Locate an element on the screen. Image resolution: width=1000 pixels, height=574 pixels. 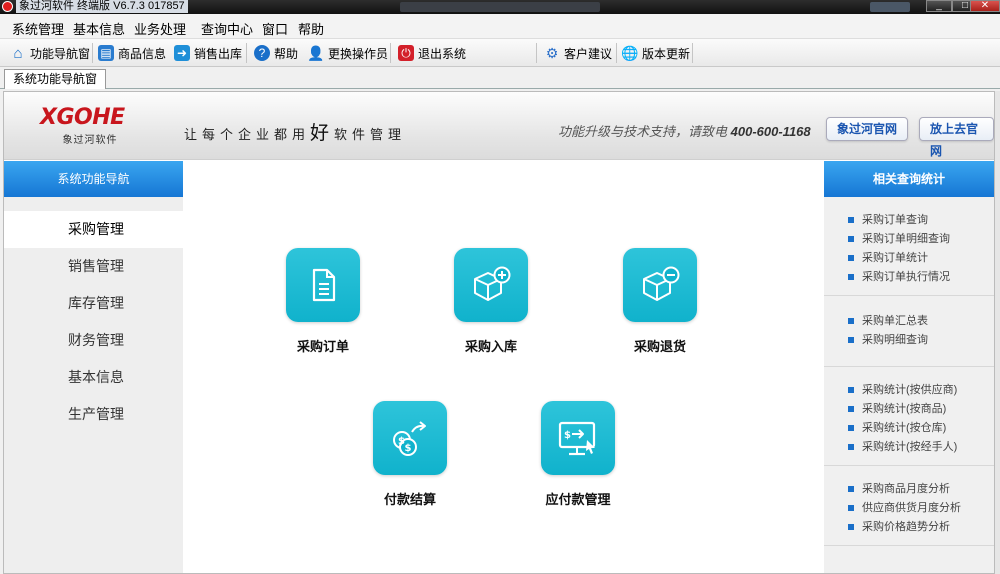
nav-item-sales: 销售管理 is located at coordinates (93, 266).